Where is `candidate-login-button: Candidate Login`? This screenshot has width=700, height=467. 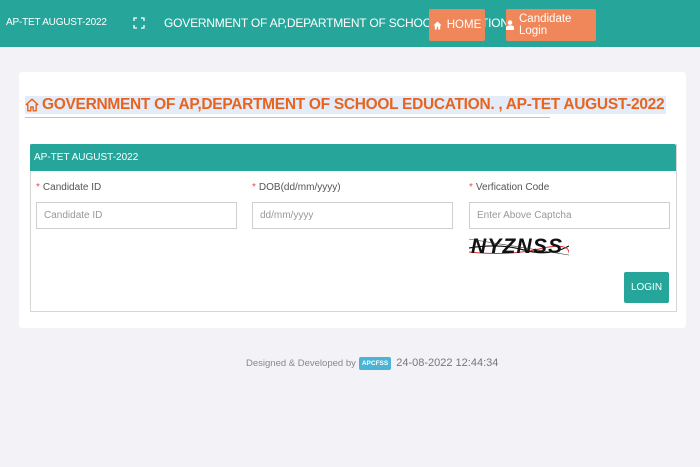
candidate-login-button: Candidate Login is located at coordinates (551, 25).